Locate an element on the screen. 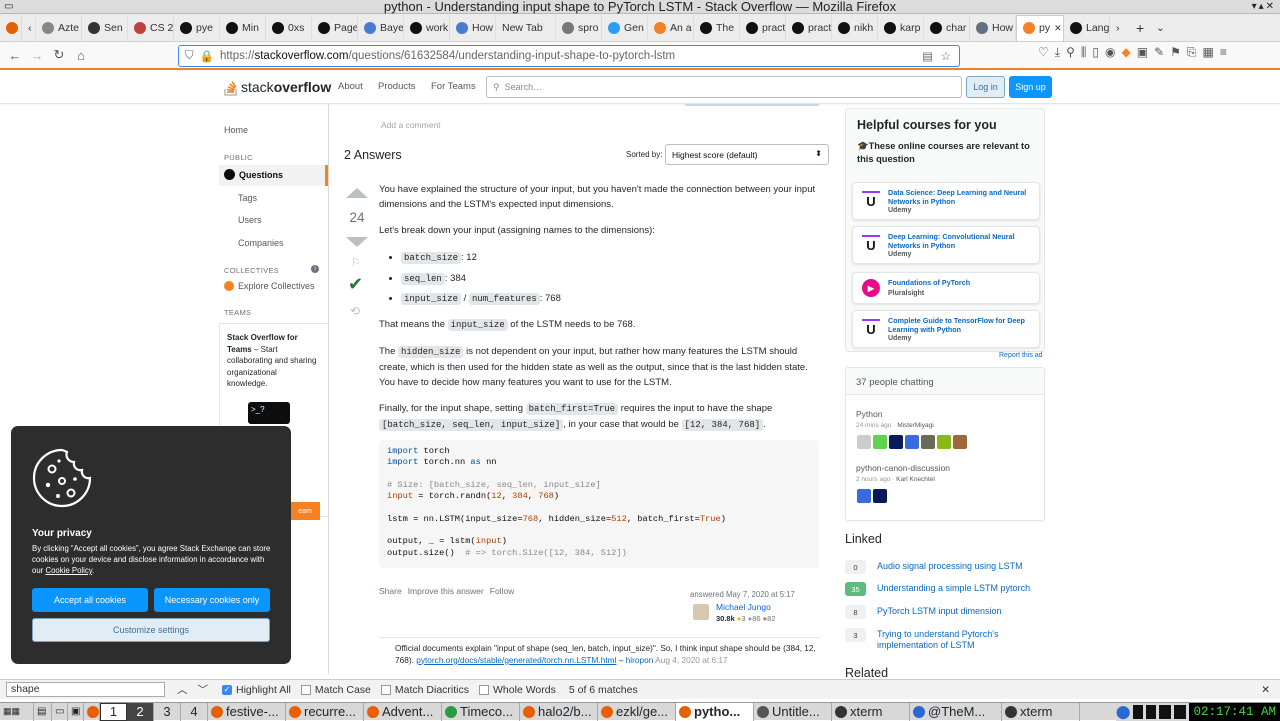 This screenshot has height=721, width=1280. necessary-cookies-button: Necessary cookies only is located at coordinates (212, 600).